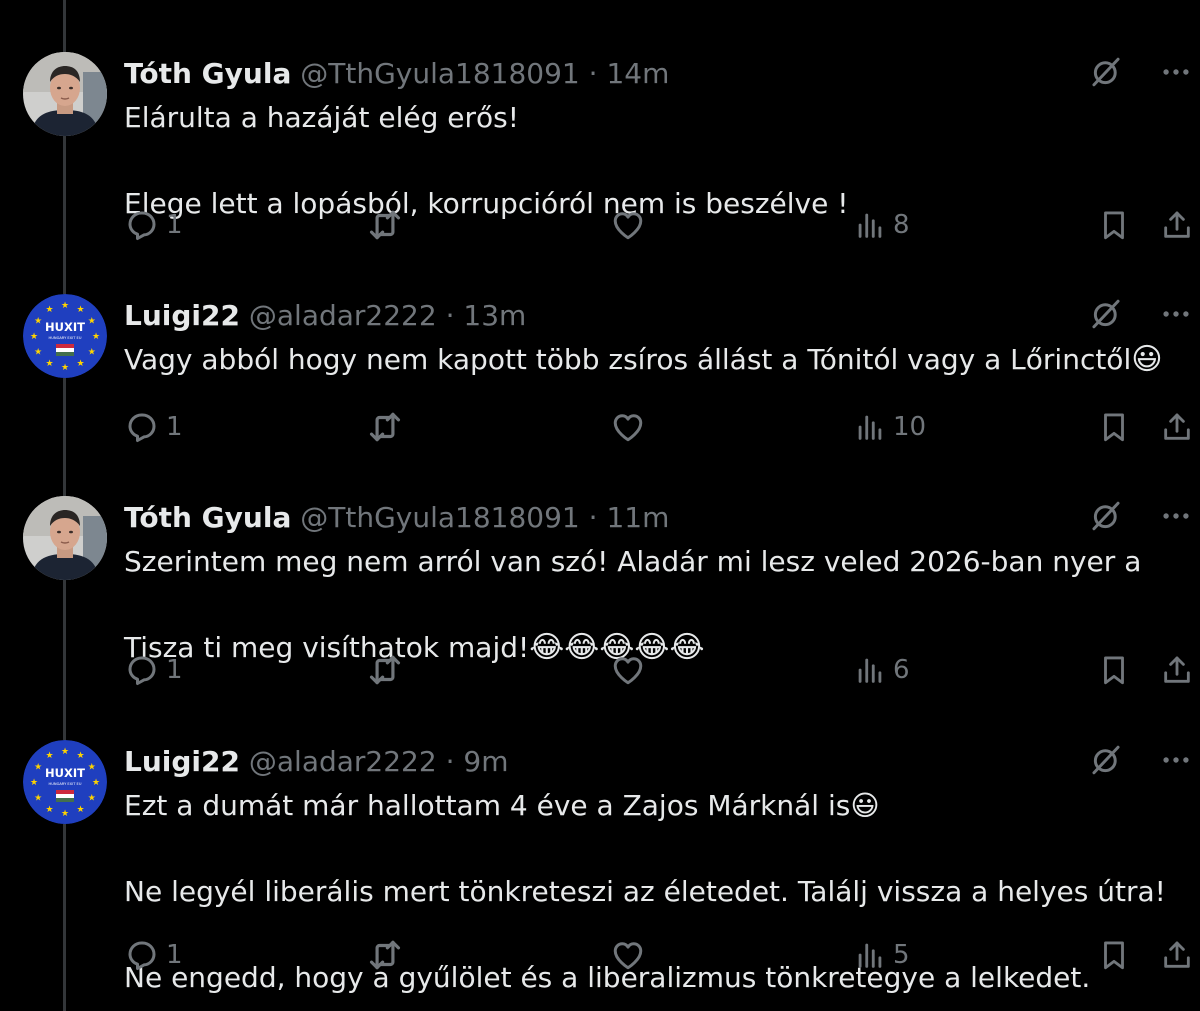 Image resolution: width=1200 pixels, height=1011 pixels. What do you see at coordinates (901, 670) in the screenshot?
I see `view-count: 6` at bounding box center [901, 670].